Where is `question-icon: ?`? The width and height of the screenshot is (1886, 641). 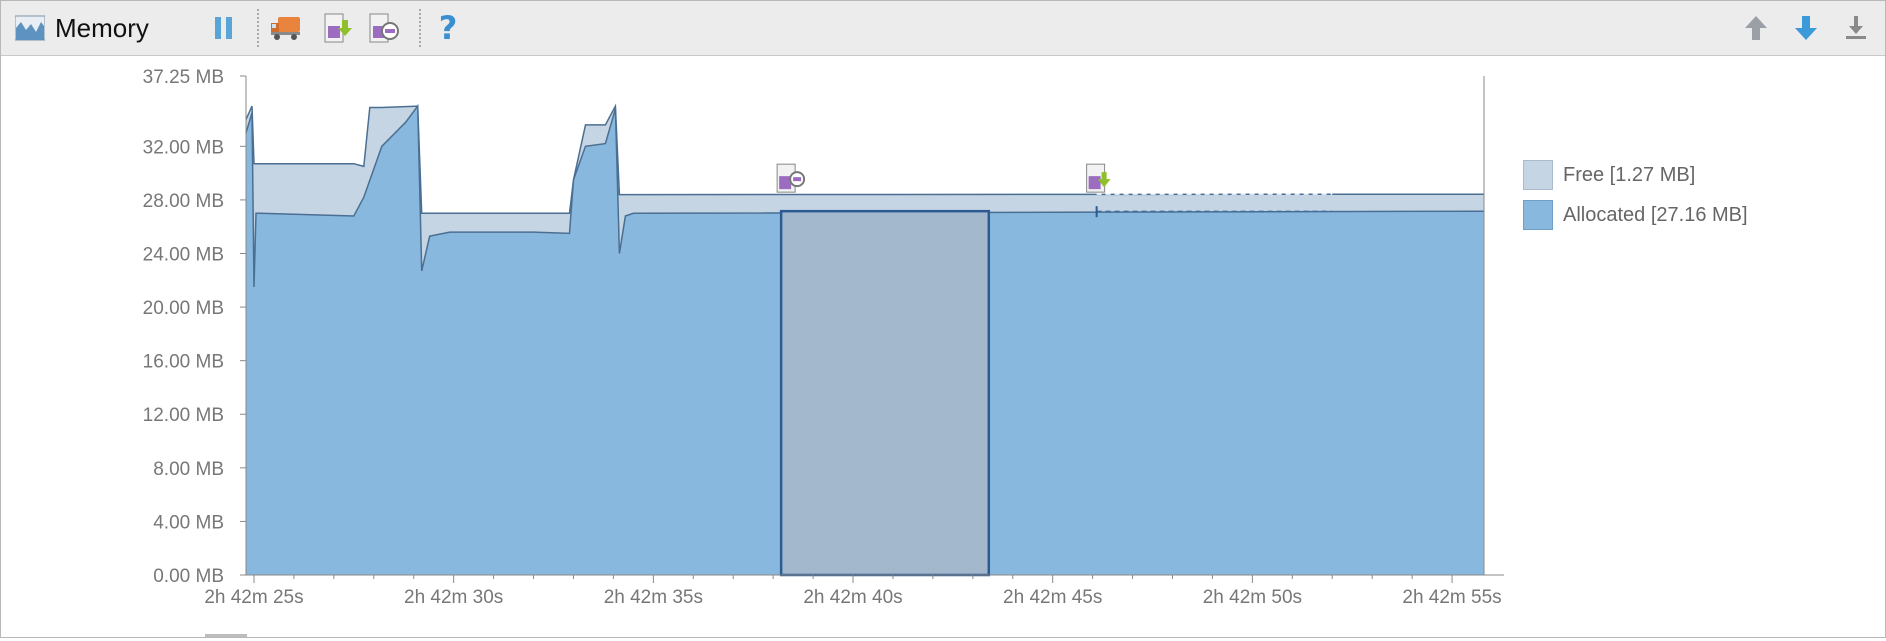 question-icon: ? is located at coordinates (448, 28).